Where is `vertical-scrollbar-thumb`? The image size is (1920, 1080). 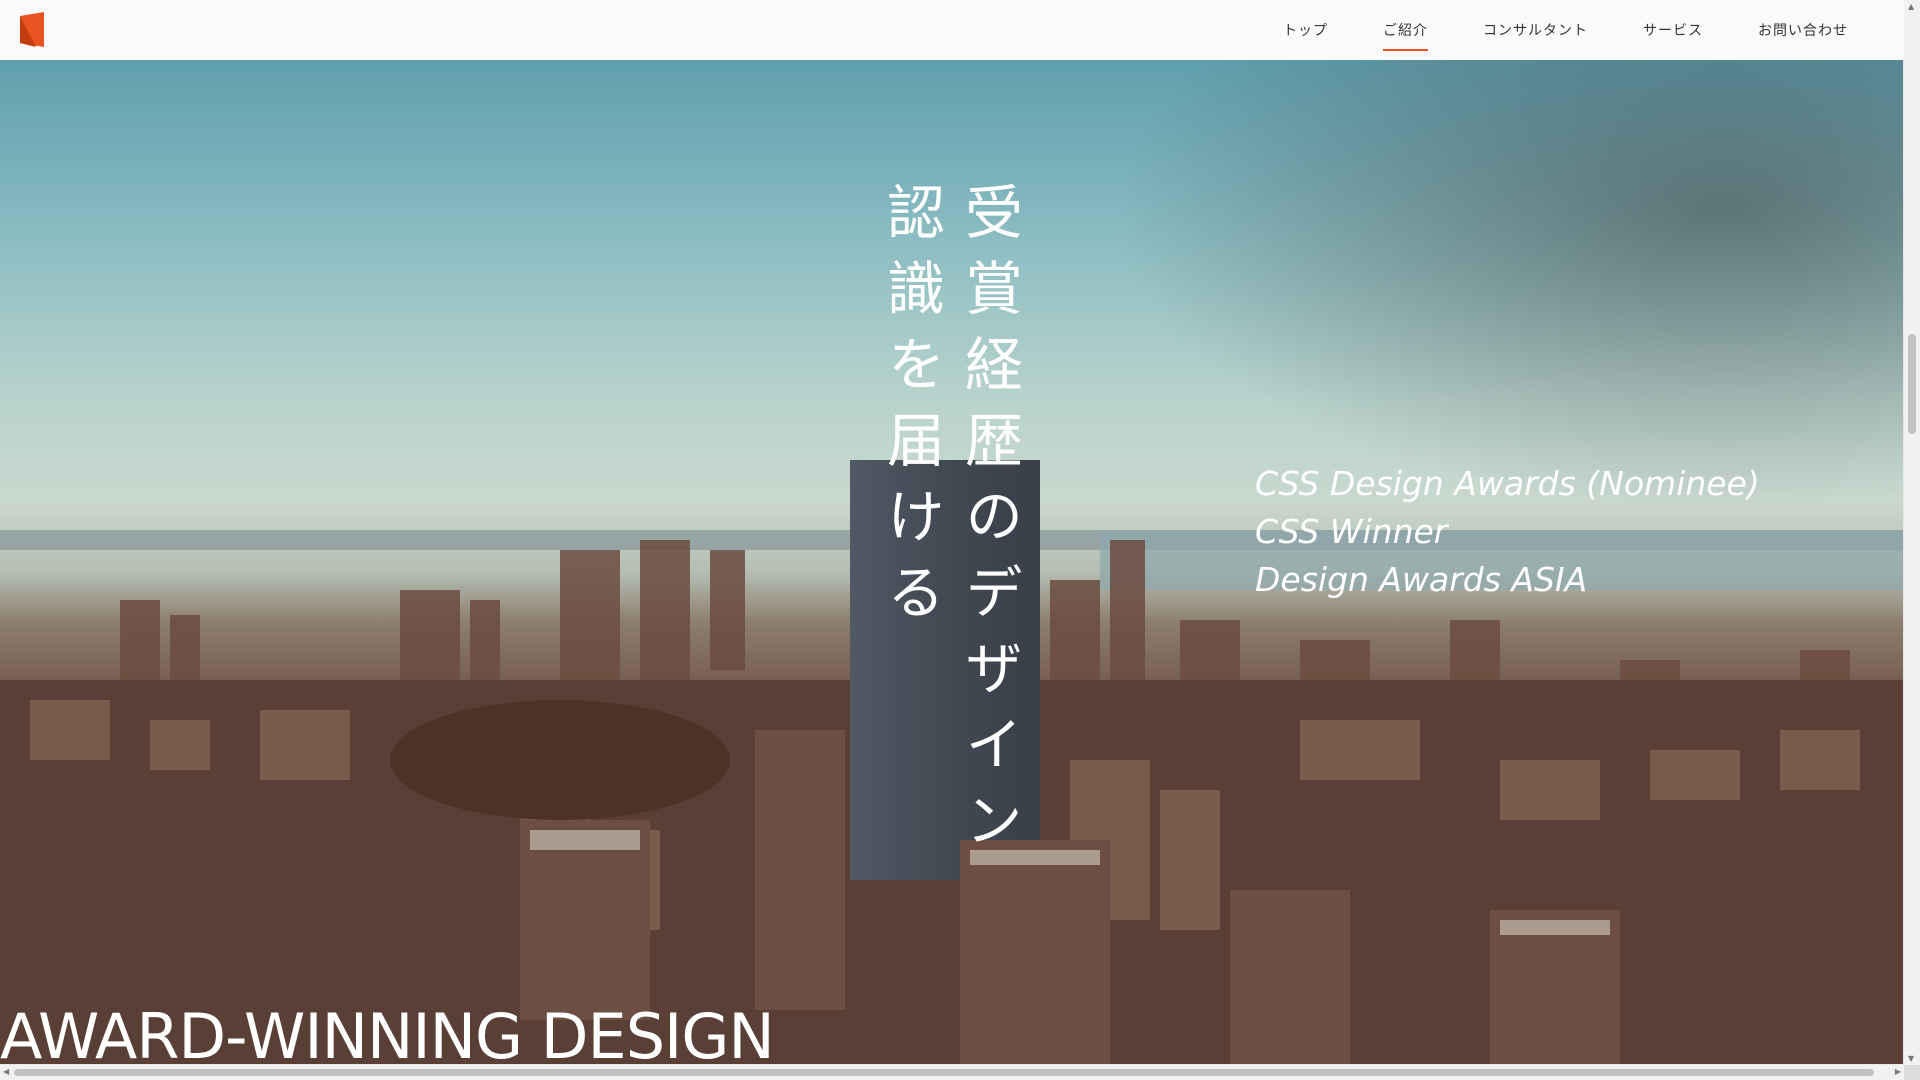
vertical-scrollbar-thumb is located at coordinates (1912, 384).